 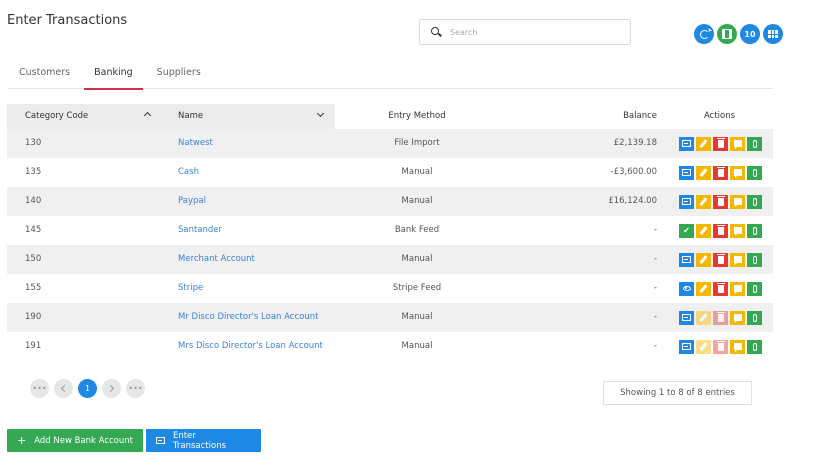 I want to click on account-name-link: Paypal, so click(x=192, y=201).